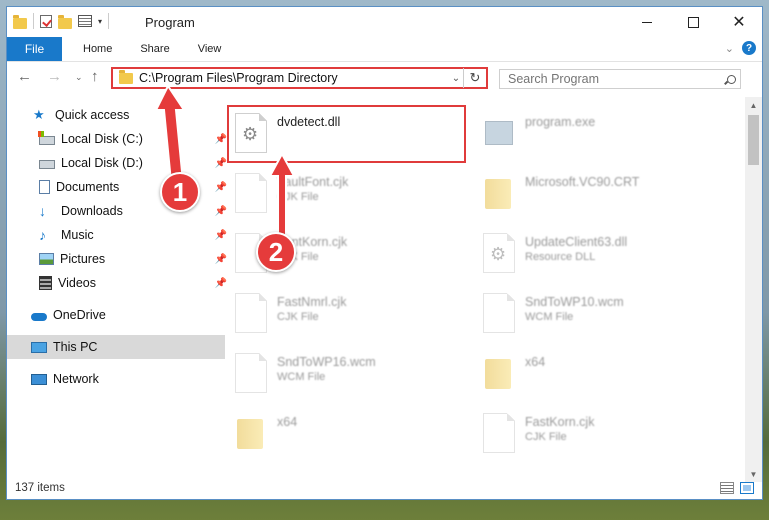 The width and height of the screenshot is (769, 520). Describe the element at coordinates (100, 21) in the screenshot. I see `customize-toolbar-caret-icon: ▾` at that location.